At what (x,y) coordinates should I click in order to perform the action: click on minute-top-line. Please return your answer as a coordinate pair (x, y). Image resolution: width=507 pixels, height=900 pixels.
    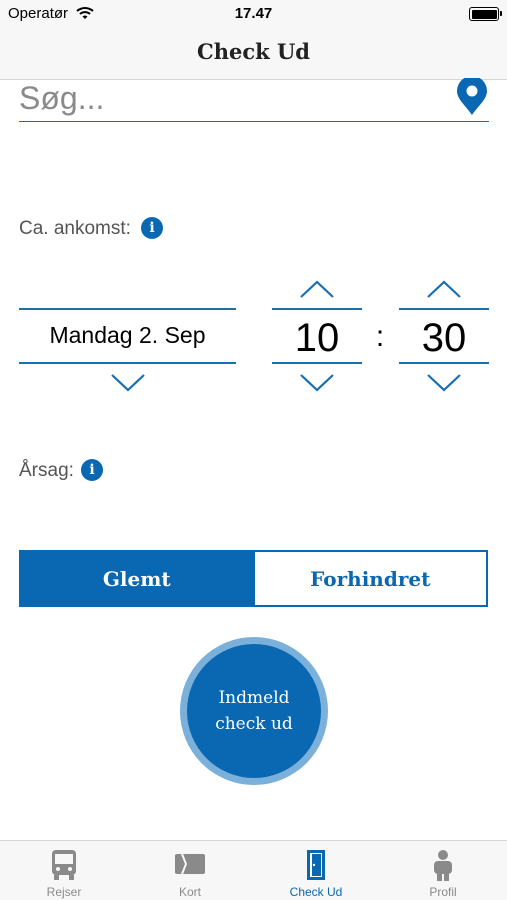
    Looking at the image, I should click on (444, 309).